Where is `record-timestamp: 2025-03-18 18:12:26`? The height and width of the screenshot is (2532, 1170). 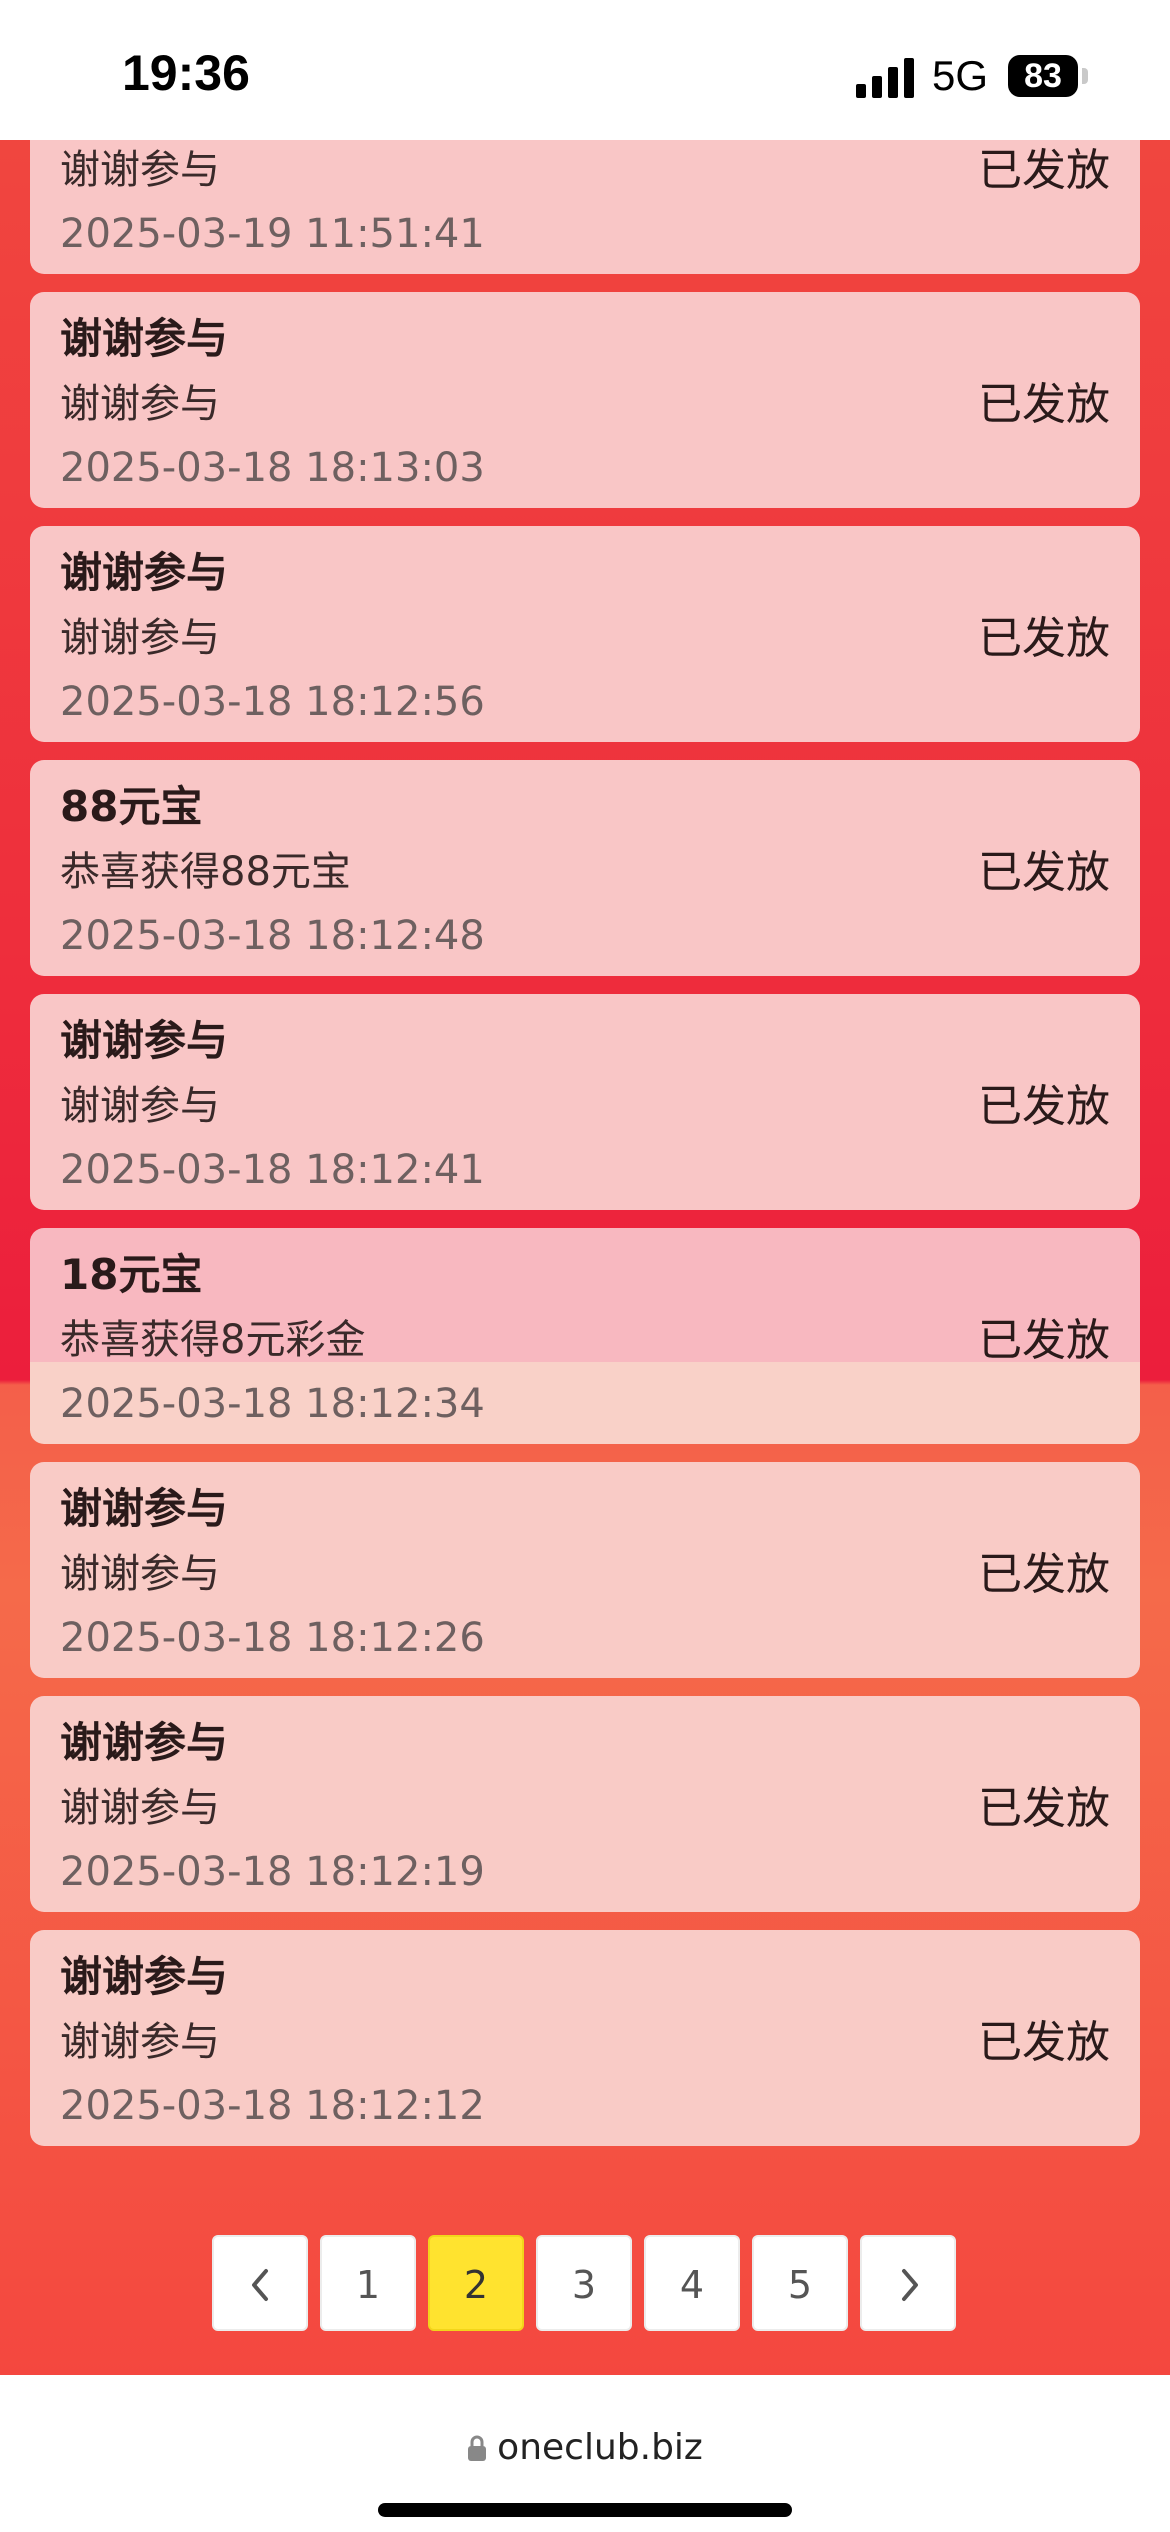 record-timestamp: 2025-03-18 18:12:26 is located at coordinates (272, 1638).